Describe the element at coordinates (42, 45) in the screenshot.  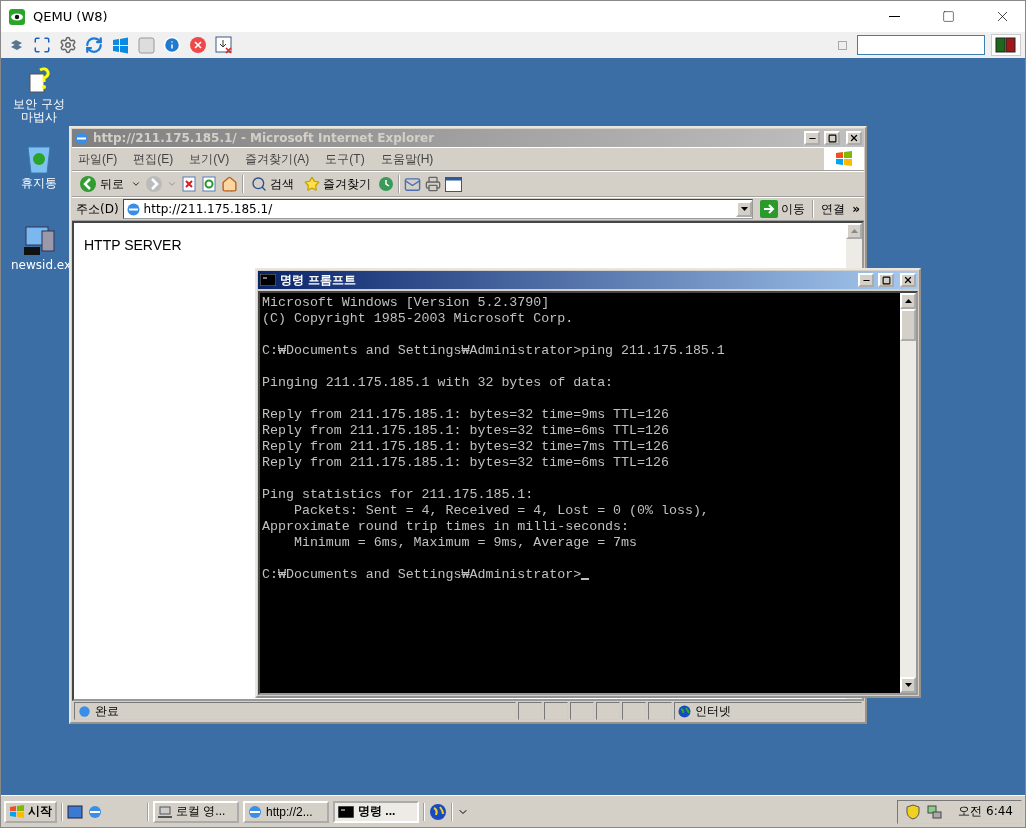
I see `fullscreen-icon` at that location.